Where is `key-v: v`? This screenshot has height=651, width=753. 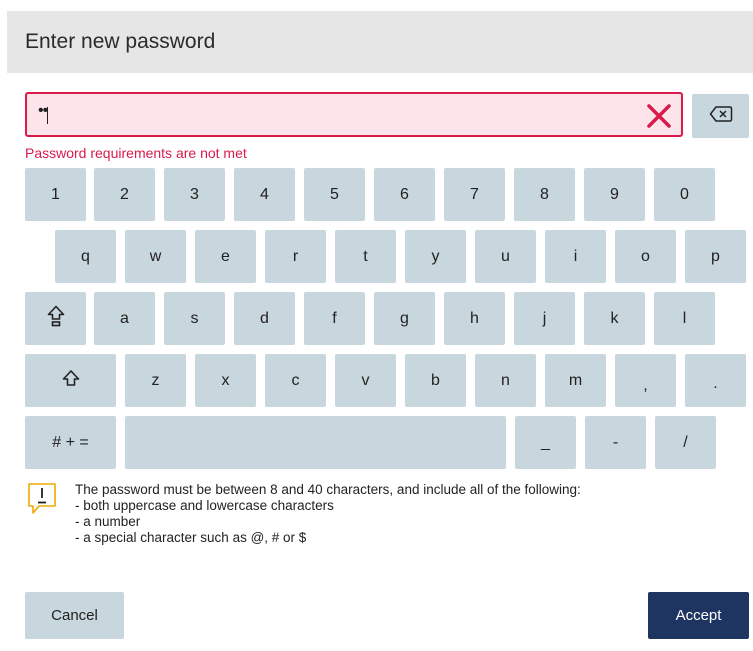
key-v: v is located at coordinates (365, 380).